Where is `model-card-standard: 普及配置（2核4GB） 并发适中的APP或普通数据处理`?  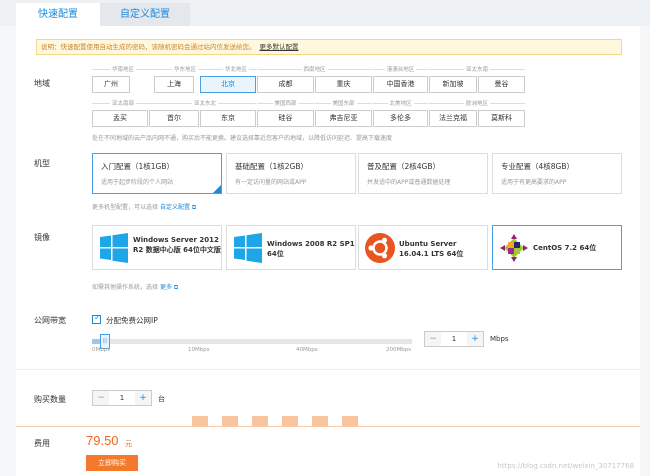 model-card-standard: 普及配置（2核4GB） 并发适中的APP或普通数据处理 is located at coordinates (423, 173).